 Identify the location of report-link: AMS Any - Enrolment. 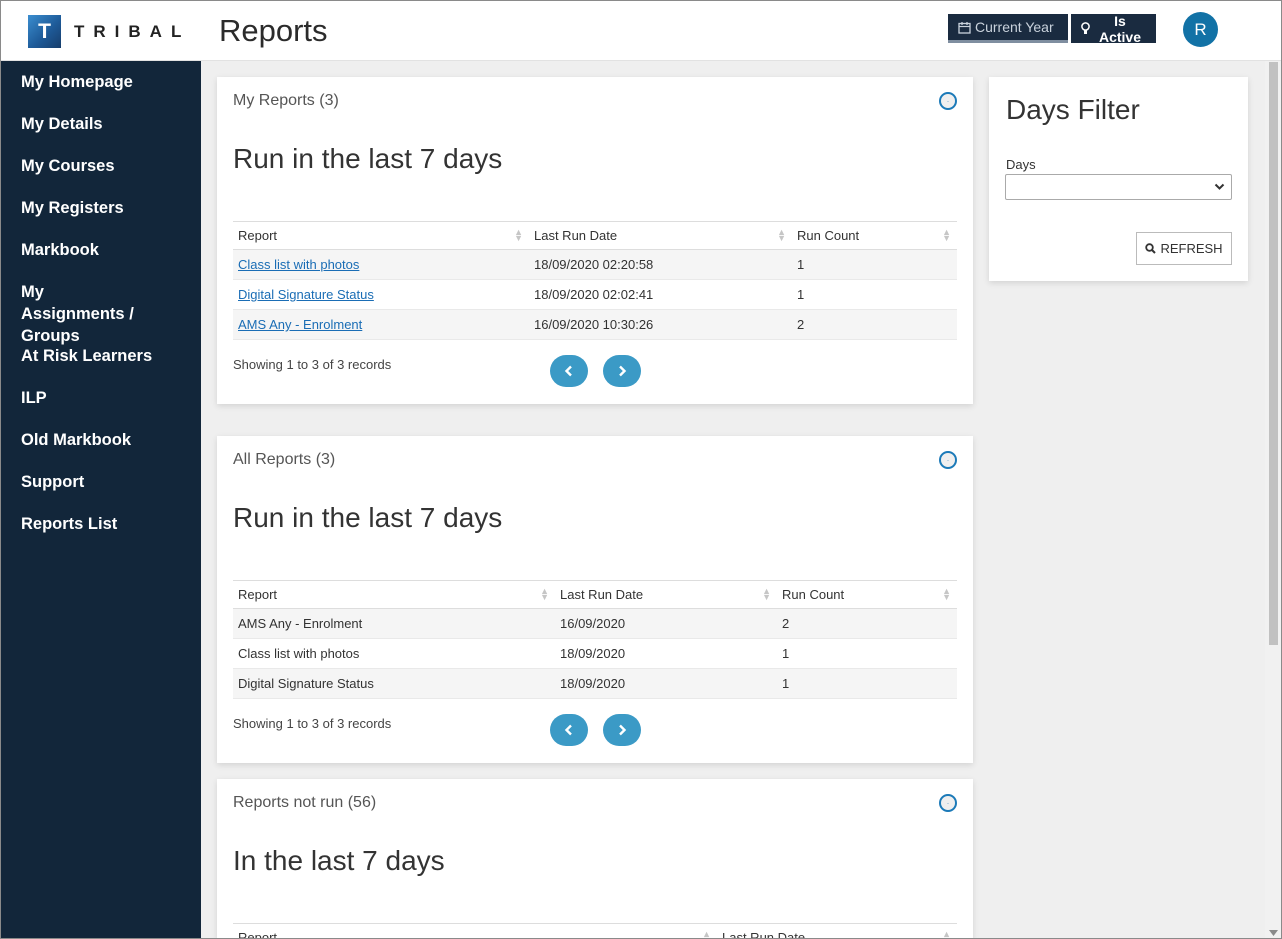
(300, 324).